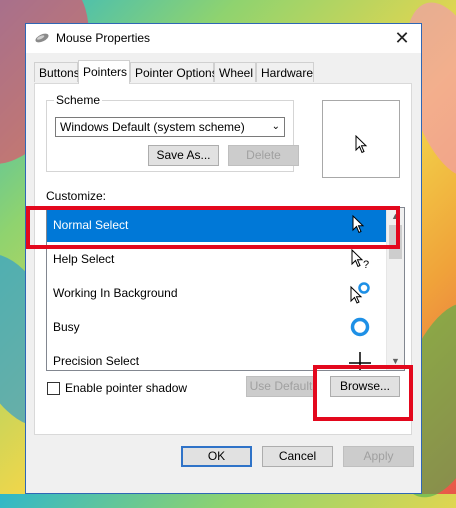 The image size is (456, 508). I want to click on list-item-label: Precision Select, so click(96, 361).